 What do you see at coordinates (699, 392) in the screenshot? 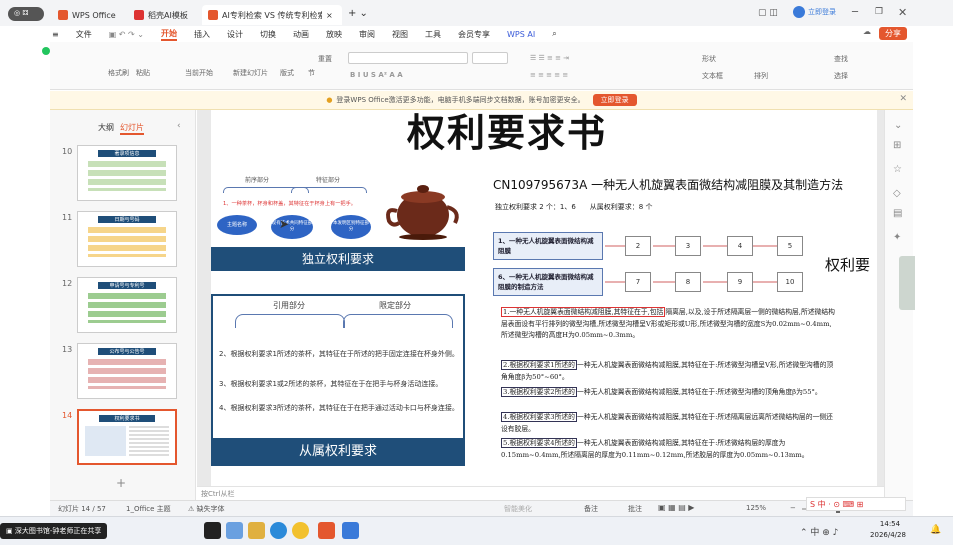
I see `claim-text-body: 一种无人机旋翼表面微结构减阻膜,其特征在于:所述微型沟槽的顶角角度β为55°。` at bounding box center [699, 392].